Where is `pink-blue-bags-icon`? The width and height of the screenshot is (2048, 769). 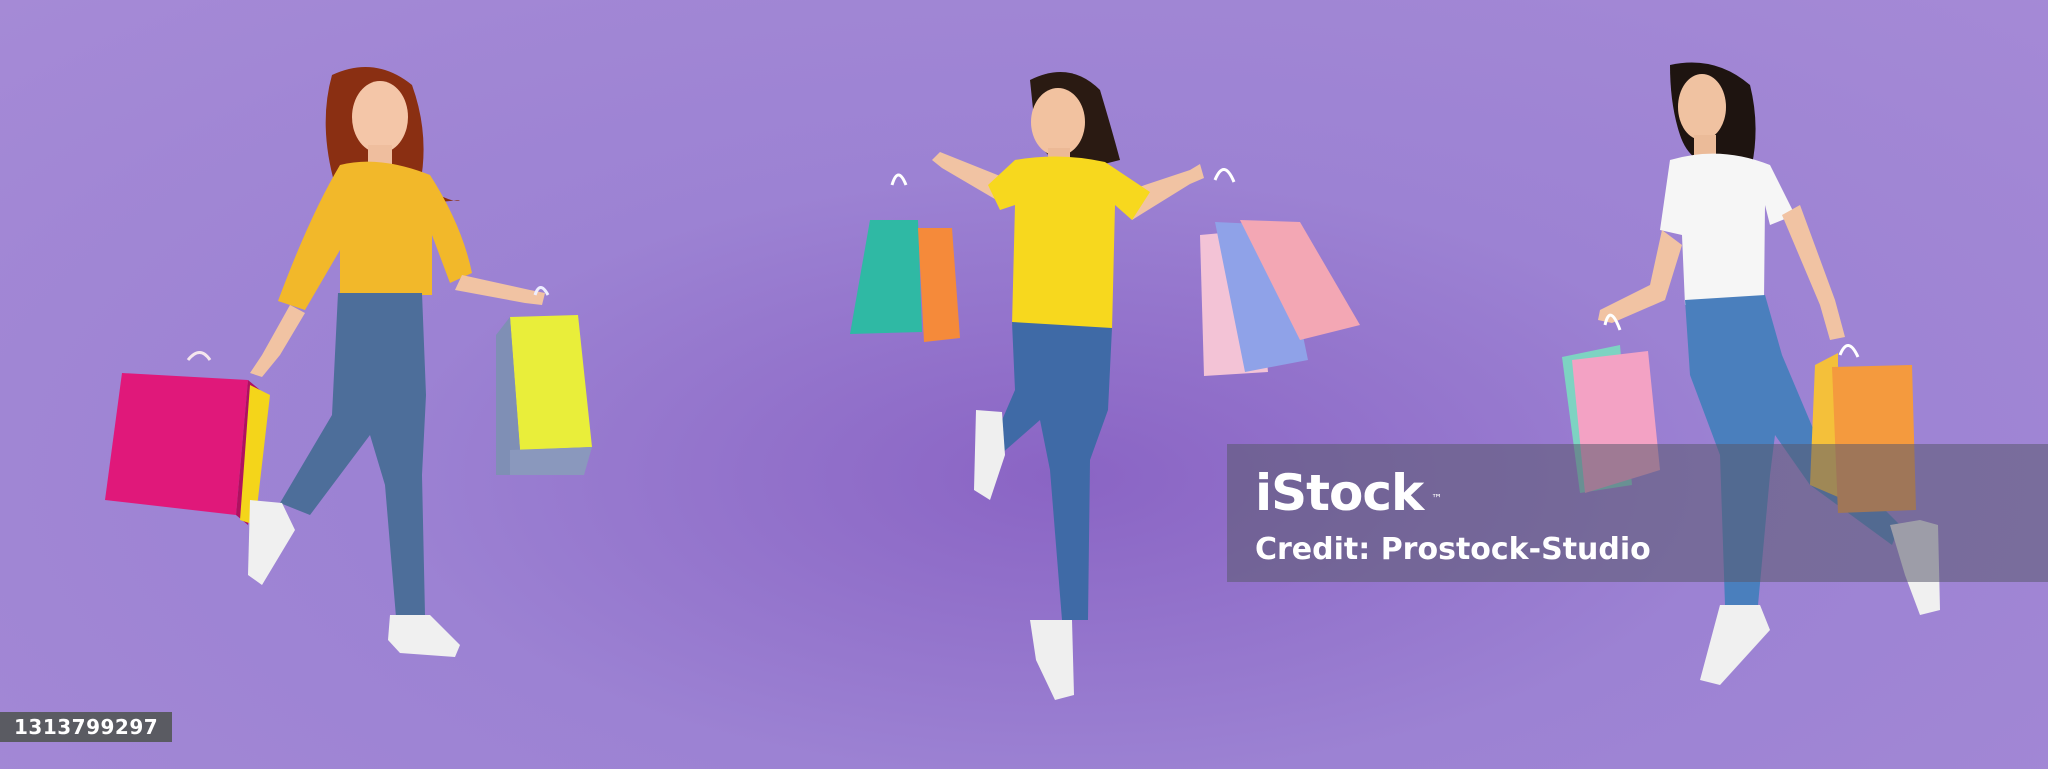
pink-blue-bags-icon is located at coordinates (1280, 272).